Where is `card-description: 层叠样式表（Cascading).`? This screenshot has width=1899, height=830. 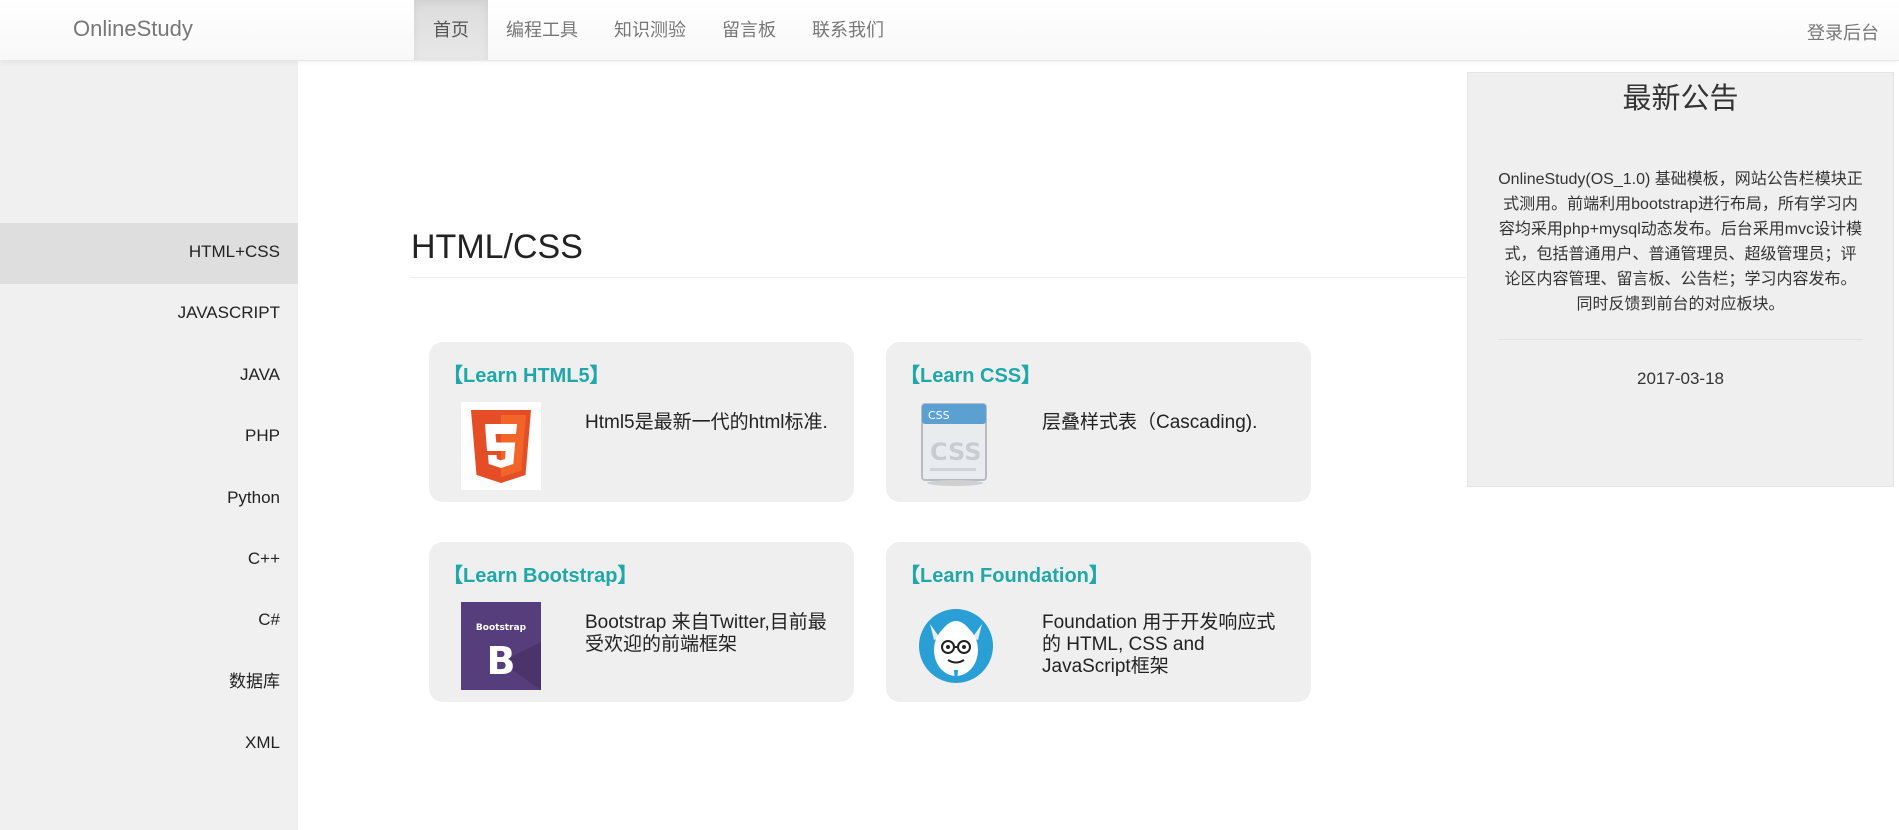 card-description: 层叠样式表（Cascading). is located at coordinates (1150, 422).